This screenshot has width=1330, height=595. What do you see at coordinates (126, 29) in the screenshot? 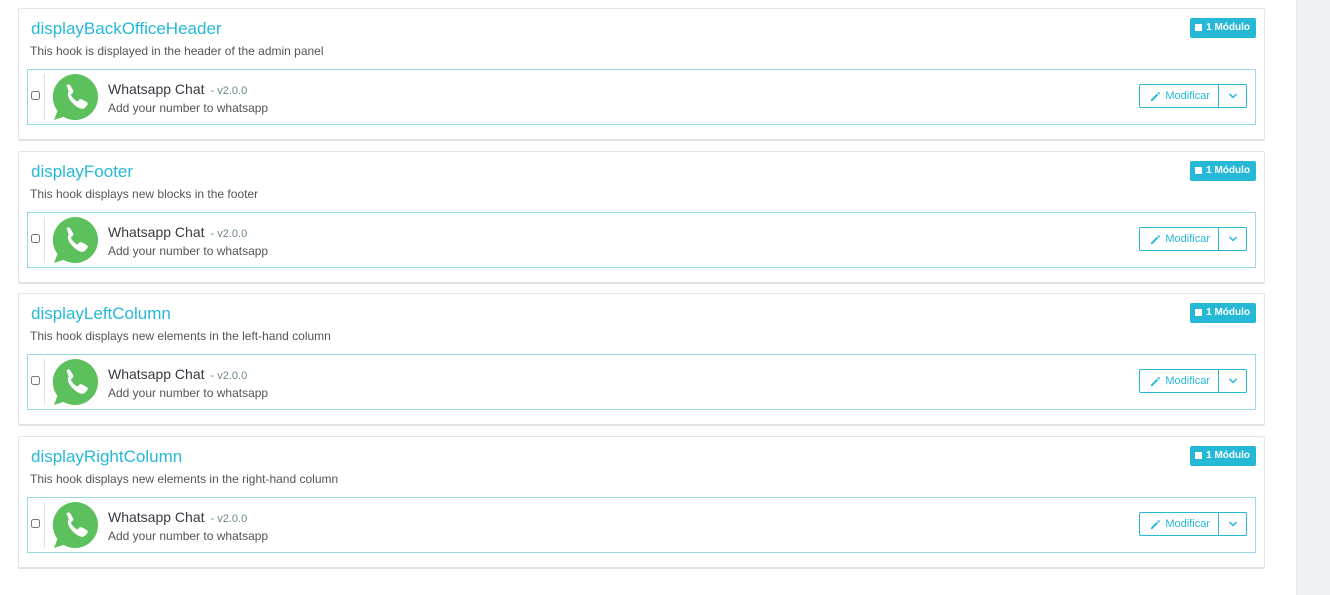
I see `hook-title: displayBackOfficeHeader` at bounding box center [126, 29].